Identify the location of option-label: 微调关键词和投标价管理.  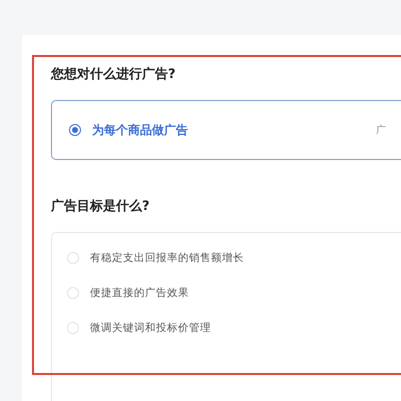
(150, 328).